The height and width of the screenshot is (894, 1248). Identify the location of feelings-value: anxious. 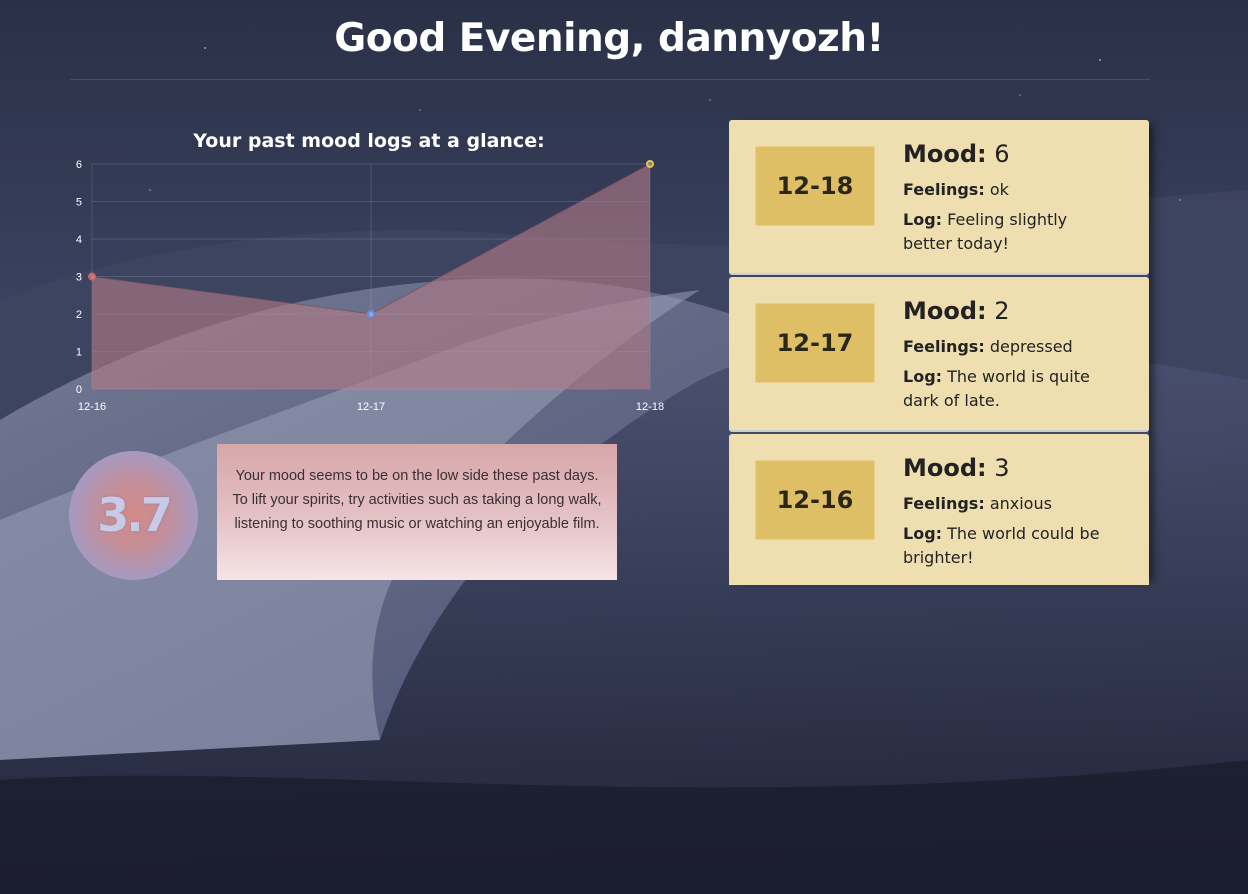
(1020, 503).